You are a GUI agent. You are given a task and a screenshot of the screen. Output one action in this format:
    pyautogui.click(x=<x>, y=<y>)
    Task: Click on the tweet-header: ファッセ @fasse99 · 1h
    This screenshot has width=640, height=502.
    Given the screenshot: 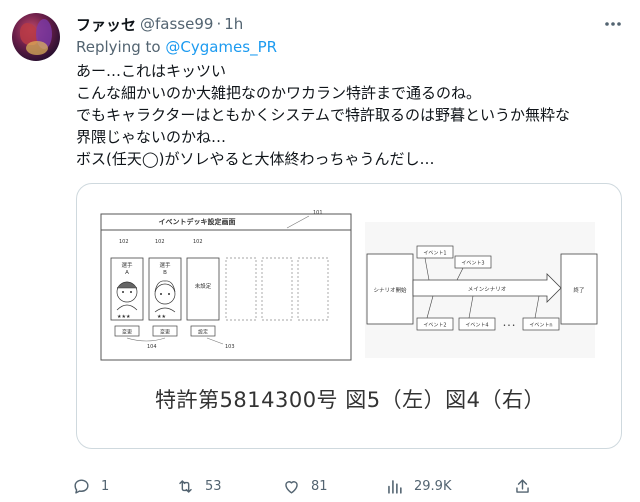 What is the action you would take?
    pyautogui.click(x=159, y=24)
    